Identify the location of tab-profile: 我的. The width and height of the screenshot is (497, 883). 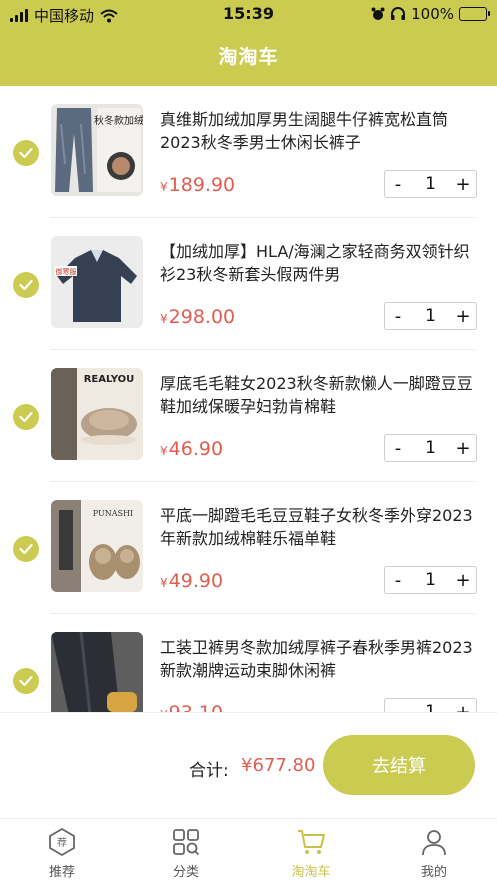
(434, 853).